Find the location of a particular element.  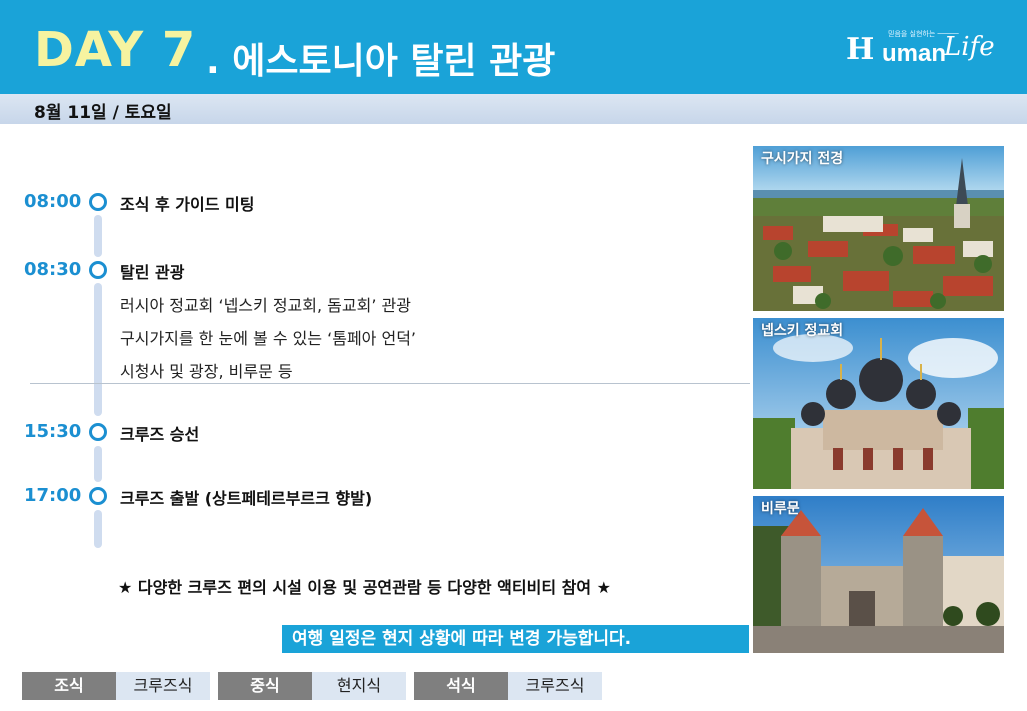

section-divider is located at coordinates (390, 383).